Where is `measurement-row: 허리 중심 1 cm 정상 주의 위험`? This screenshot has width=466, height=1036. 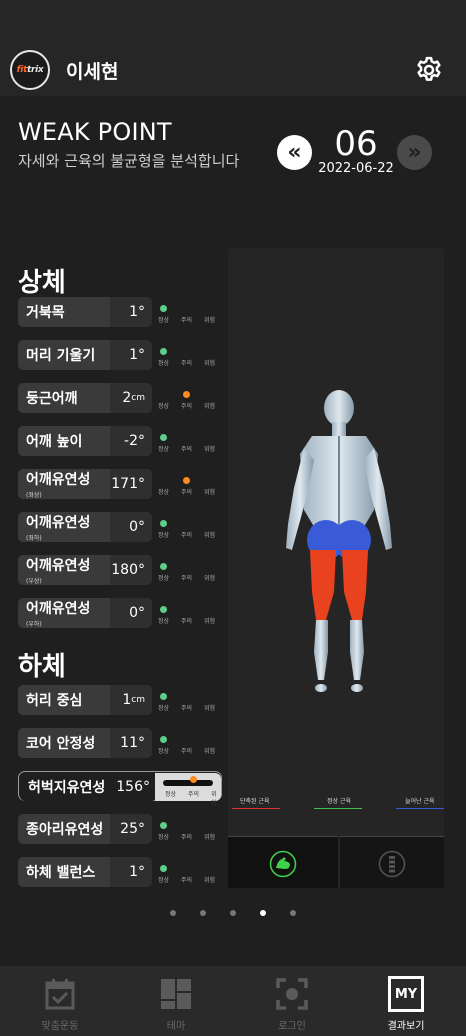
measurement-row: 허리 중심 1 cm 정상 주의 위험 is located at coordinates (120, 700).